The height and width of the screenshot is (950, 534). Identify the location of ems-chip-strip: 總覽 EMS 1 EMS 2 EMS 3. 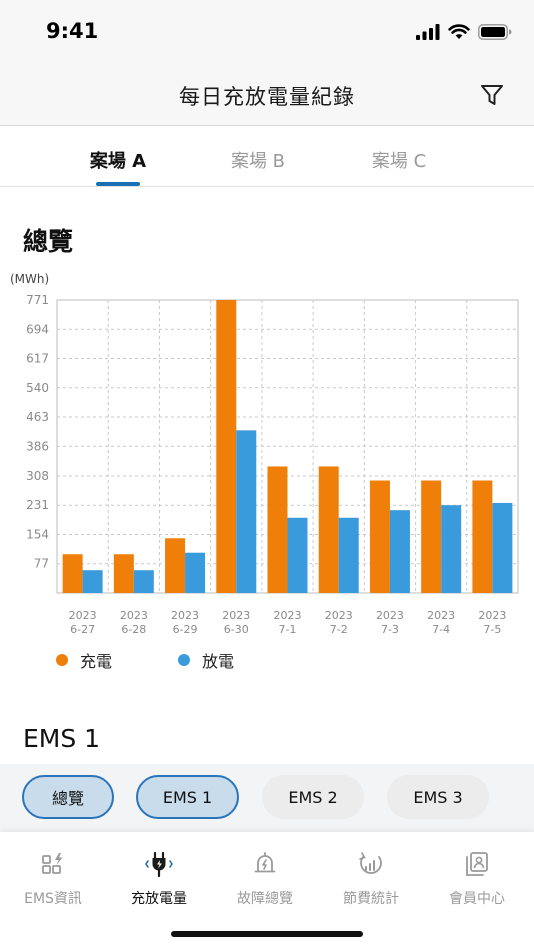
(267, 798).